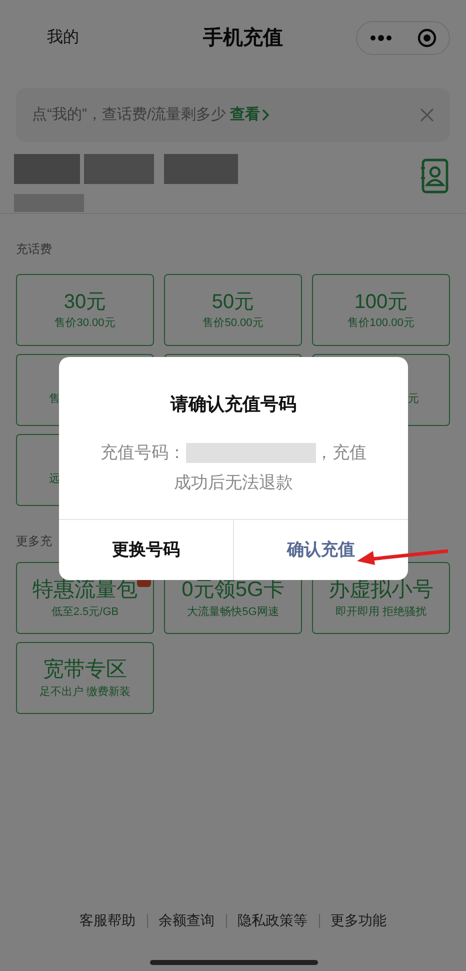  I want to click on amount-label: 30元, so click(85, 302).